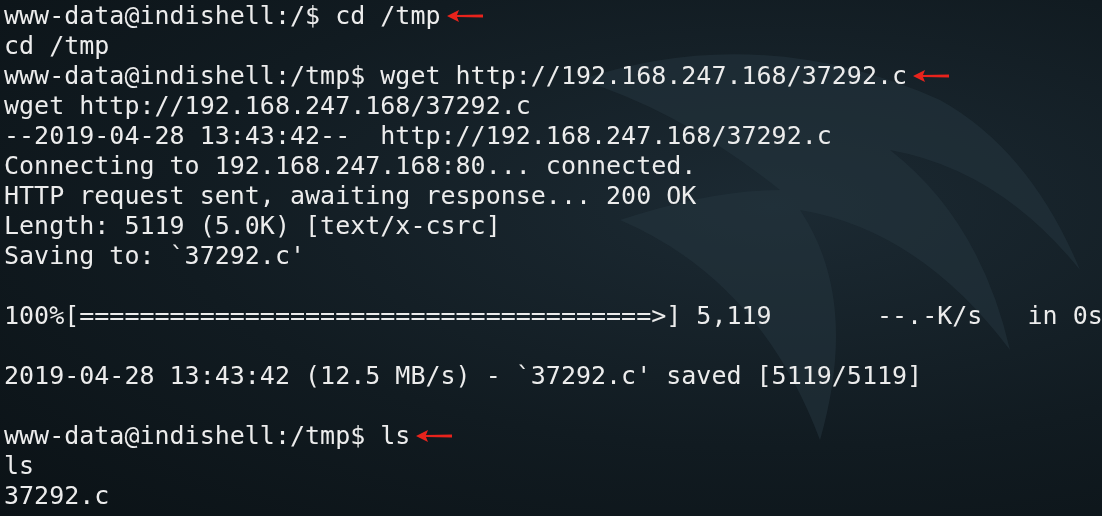 This screenshot has width=1102, height=516. I want to click on terminal-line: 2019-04-28 13:43:42 (12.5 MB/s) - `37292.c' saved [5119/5119], so click(463, 376).